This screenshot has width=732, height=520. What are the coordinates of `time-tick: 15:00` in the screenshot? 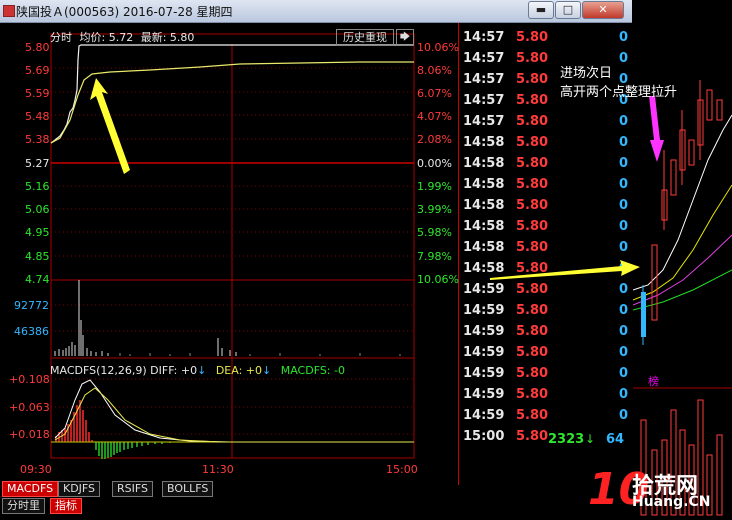 It's located at (402, 469).